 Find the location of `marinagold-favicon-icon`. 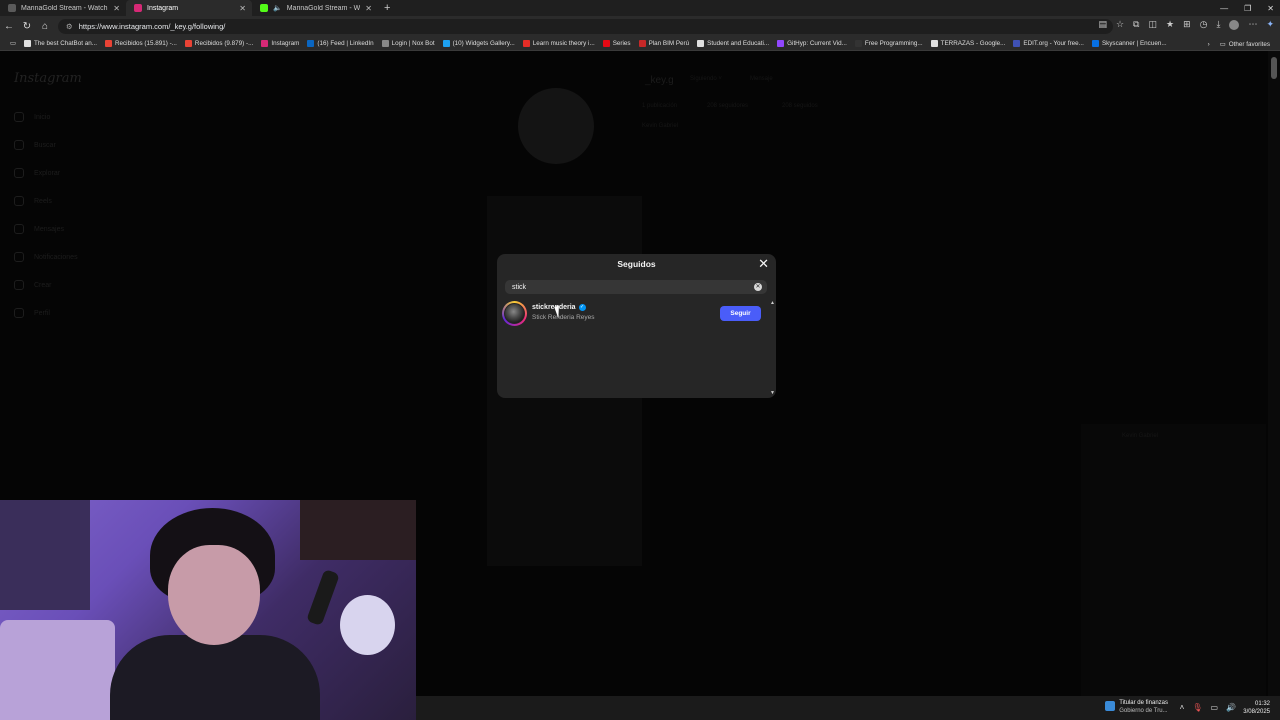

marinagold-favicon-icon is located at coordinates (12, 8).